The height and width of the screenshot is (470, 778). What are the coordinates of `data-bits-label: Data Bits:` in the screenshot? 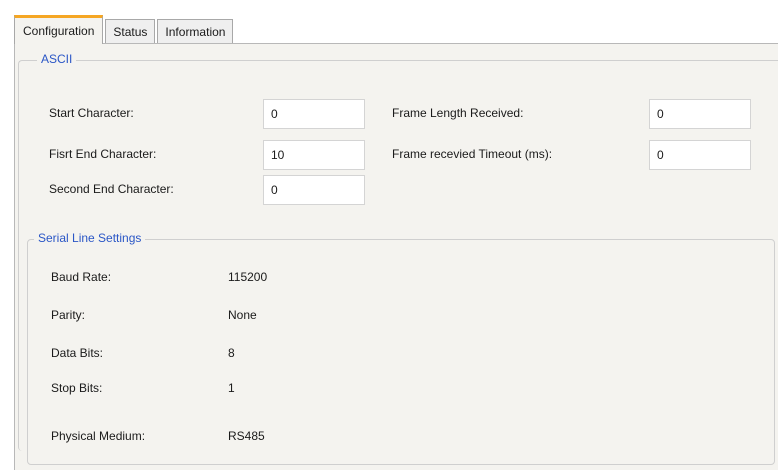 It's located at (77, 353).